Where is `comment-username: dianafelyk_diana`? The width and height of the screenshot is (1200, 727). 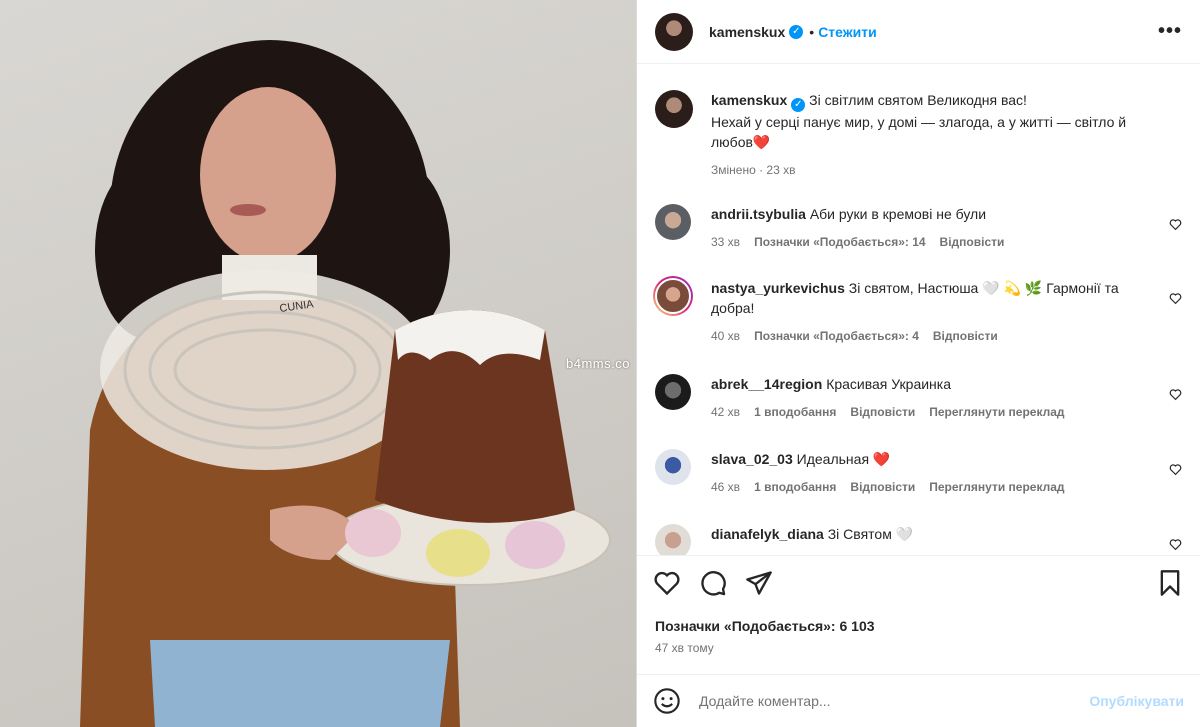 comment-username: dianafelyk_diana is located at coordinates (767, 534).